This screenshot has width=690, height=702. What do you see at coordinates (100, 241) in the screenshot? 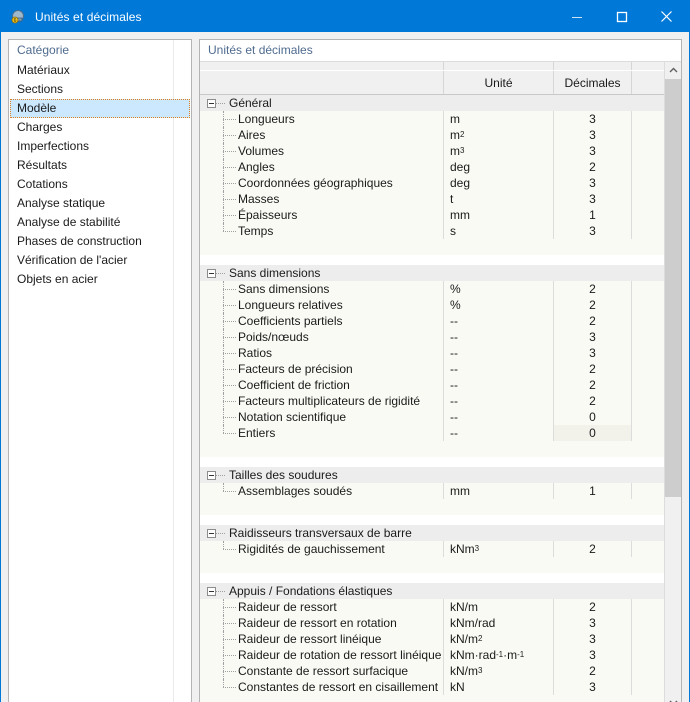
I see `sidebar-item-phases-de-construction: Phases de construction` at bounding box center [100, 241].